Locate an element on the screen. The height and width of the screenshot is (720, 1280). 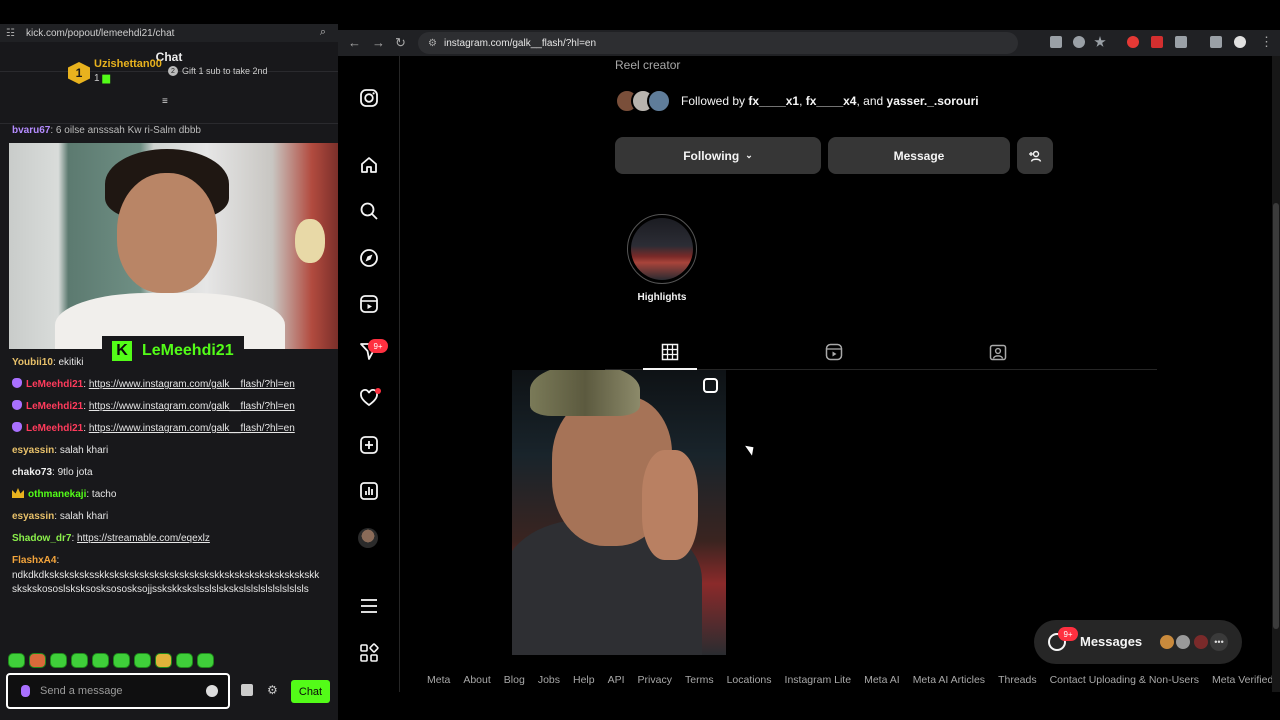
create-icon is located at coordinates (369, 445).